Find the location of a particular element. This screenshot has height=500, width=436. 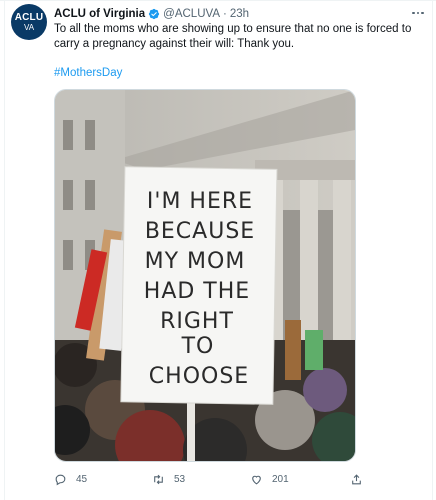

reply-button: 45 is located at coordinates (70, 479).